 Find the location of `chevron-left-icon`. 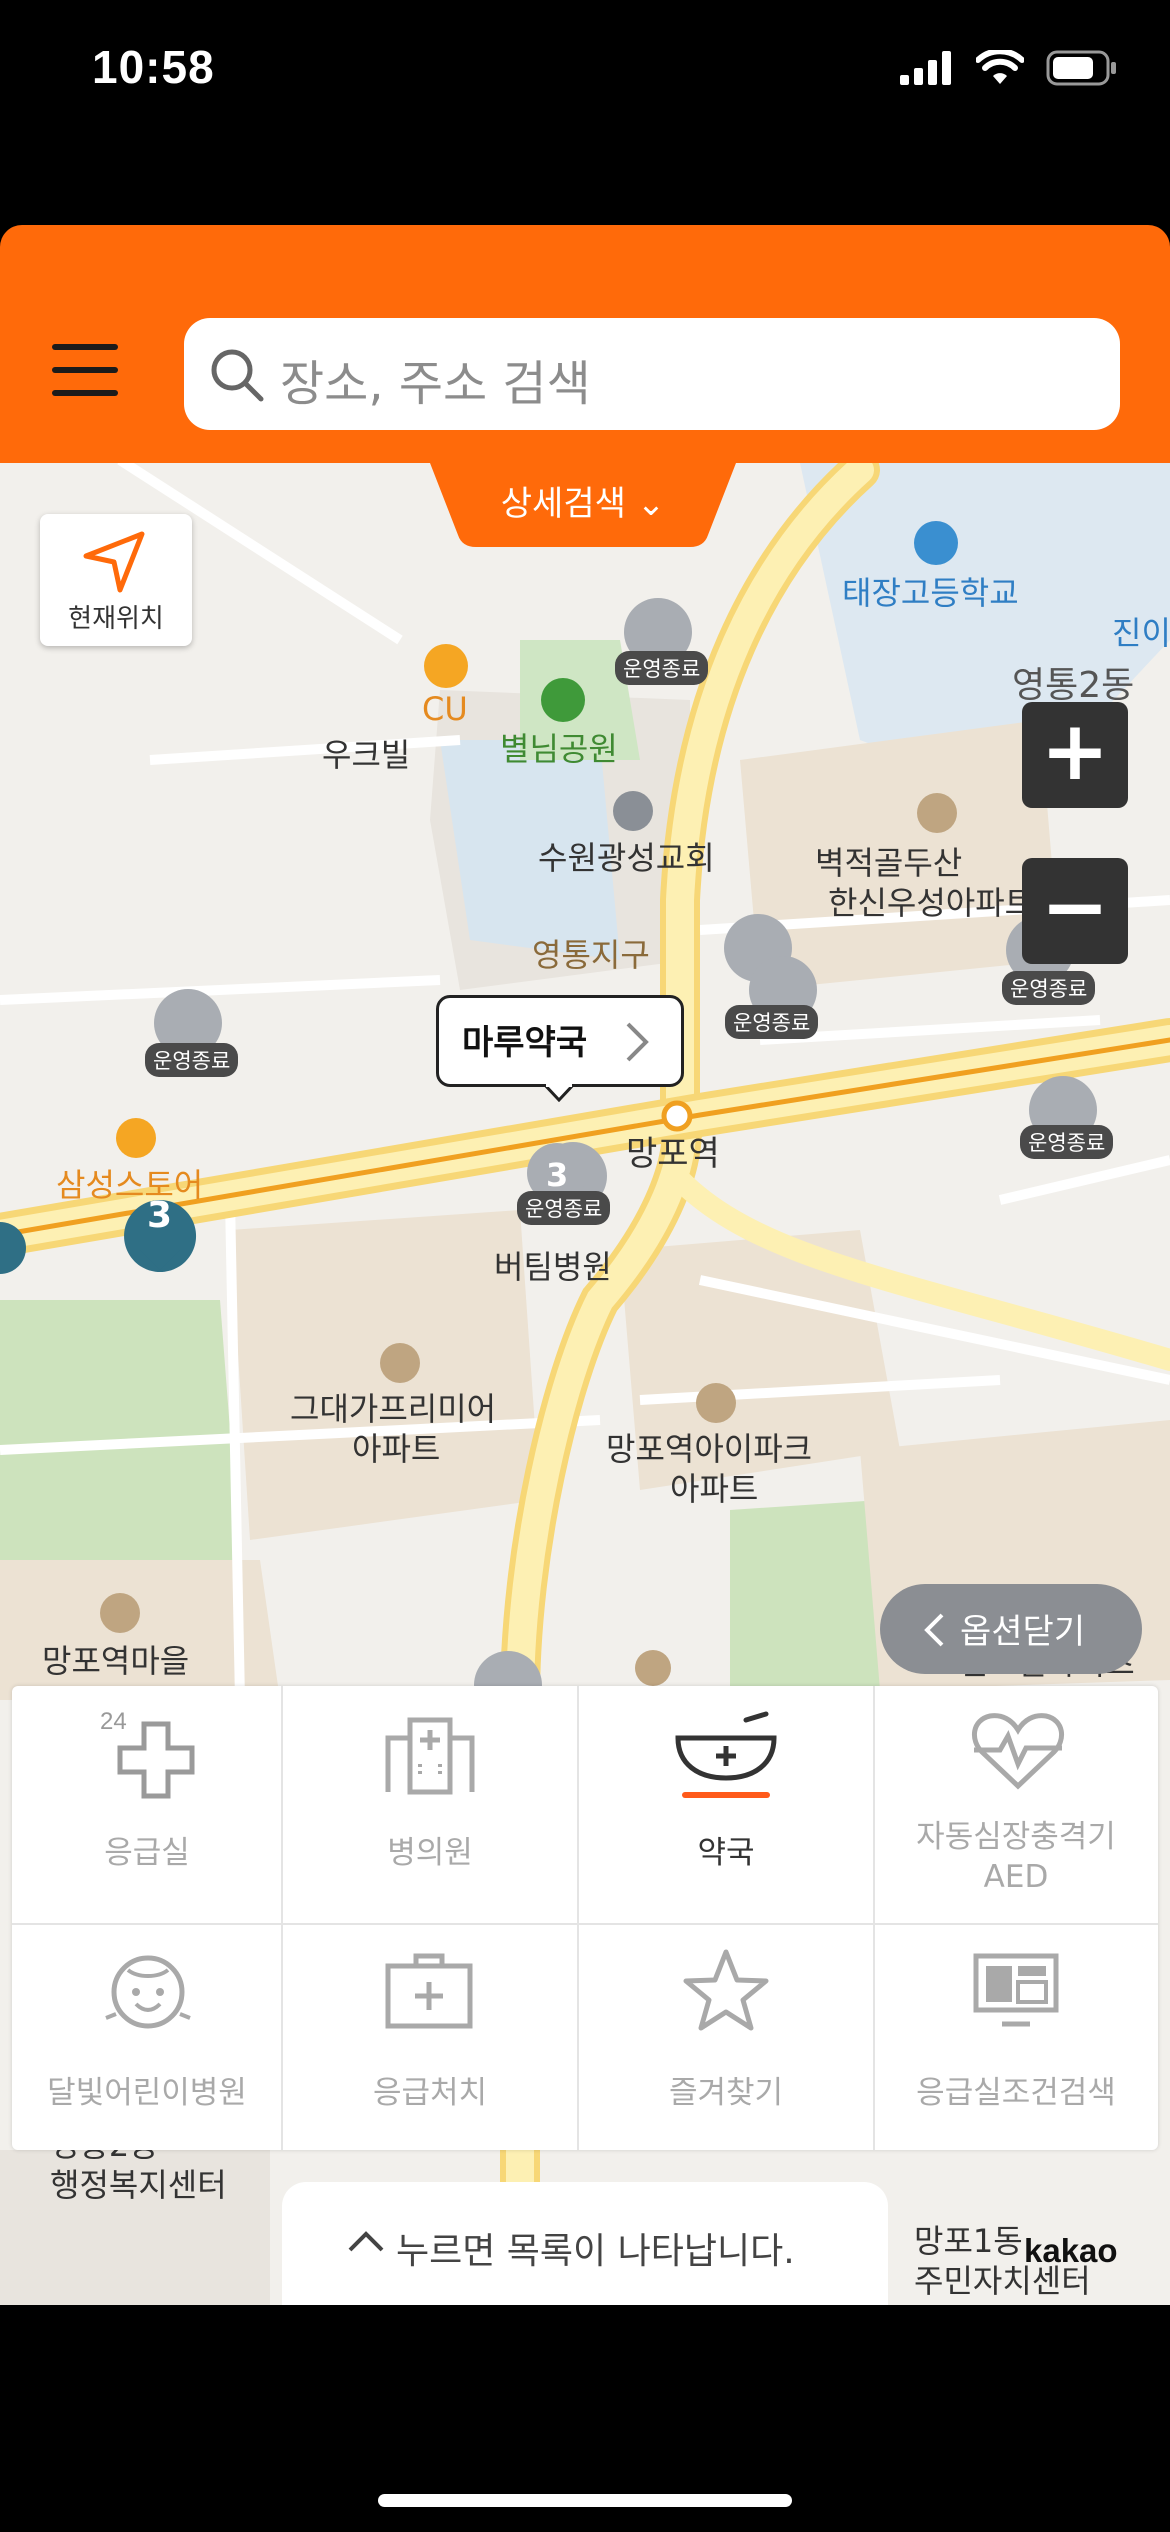

chevron-left-icon is located at coordinates (934, 1630).